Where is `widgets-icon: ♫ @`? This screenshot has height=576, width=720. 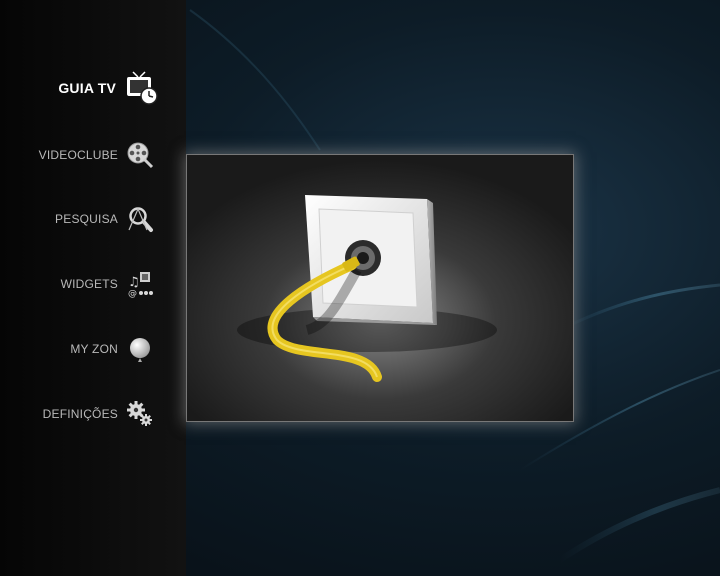
widgets-icon: ♫ @ is located at coordinates (140, 284).